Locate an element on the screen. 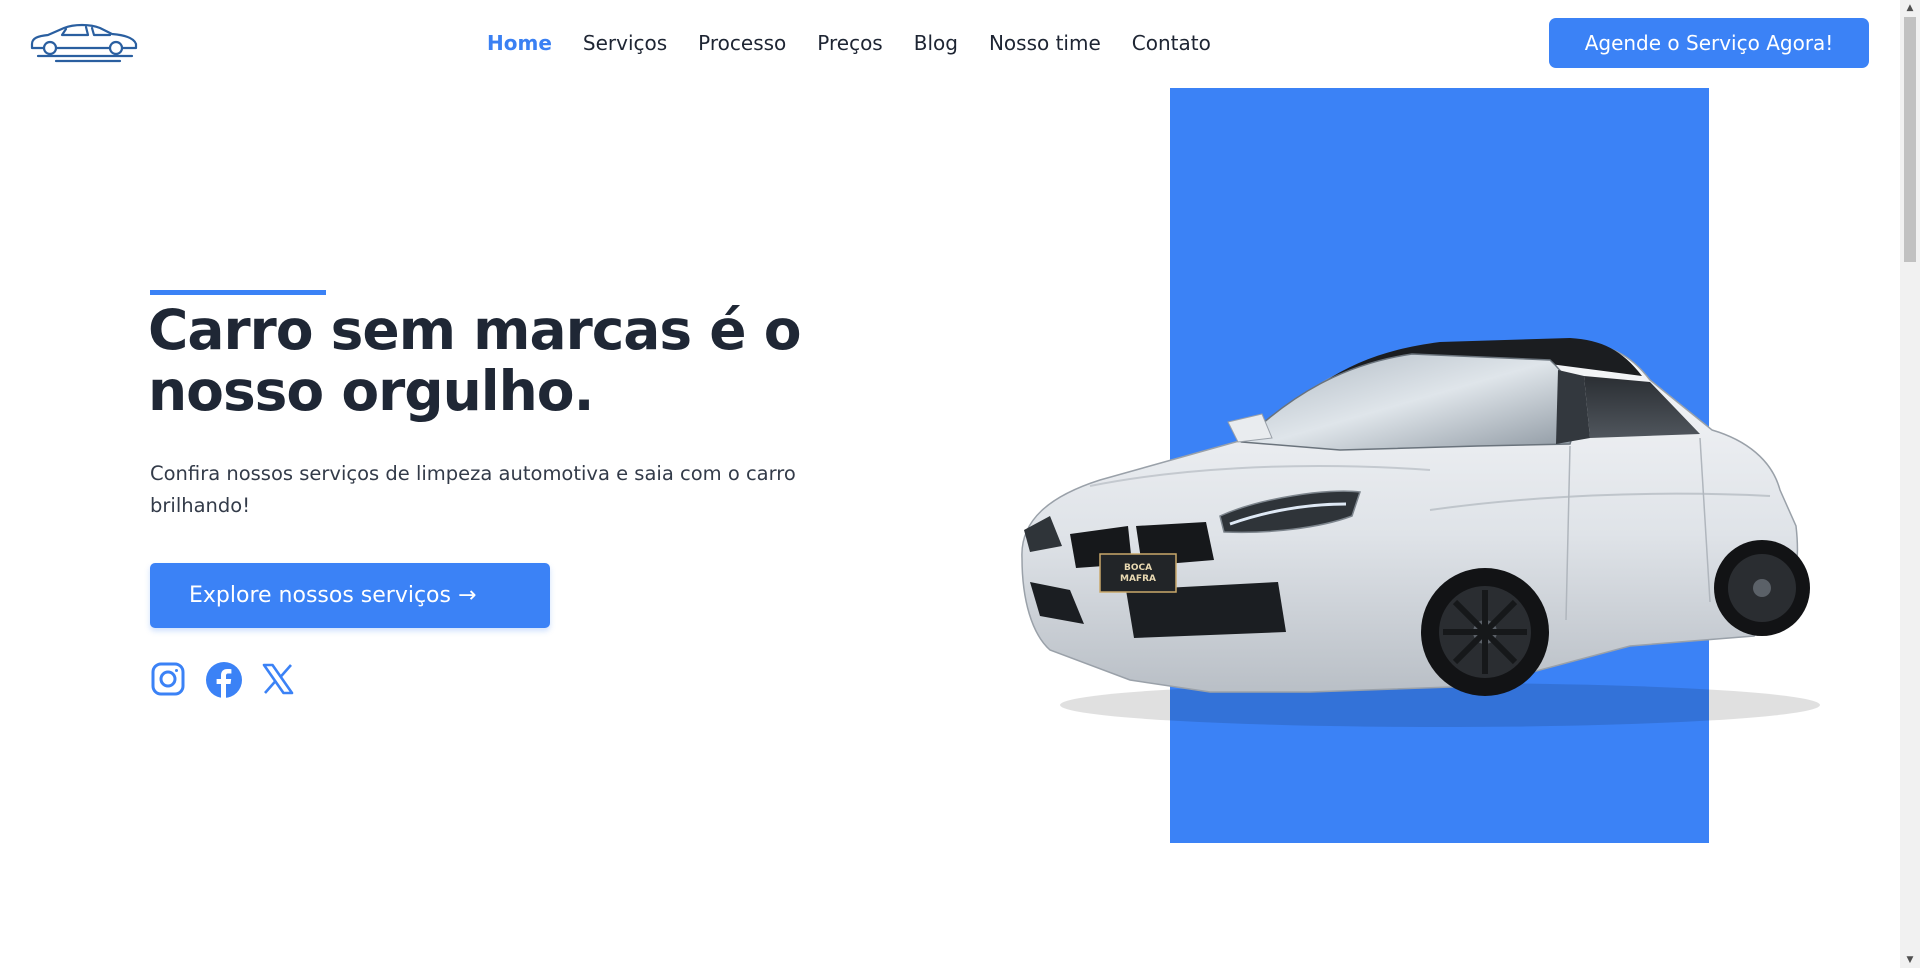  x-twitter-icon is located at coordinates (278, 679).